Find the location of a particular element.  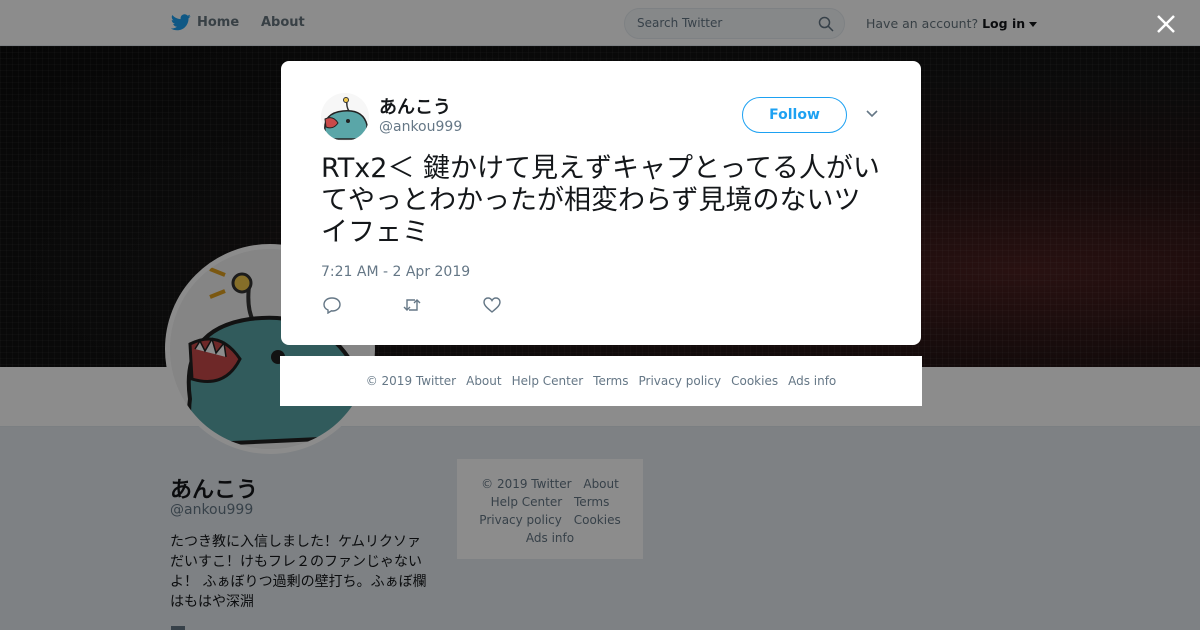

anglerfish-avatar-small is located at coordinates (345, 117).